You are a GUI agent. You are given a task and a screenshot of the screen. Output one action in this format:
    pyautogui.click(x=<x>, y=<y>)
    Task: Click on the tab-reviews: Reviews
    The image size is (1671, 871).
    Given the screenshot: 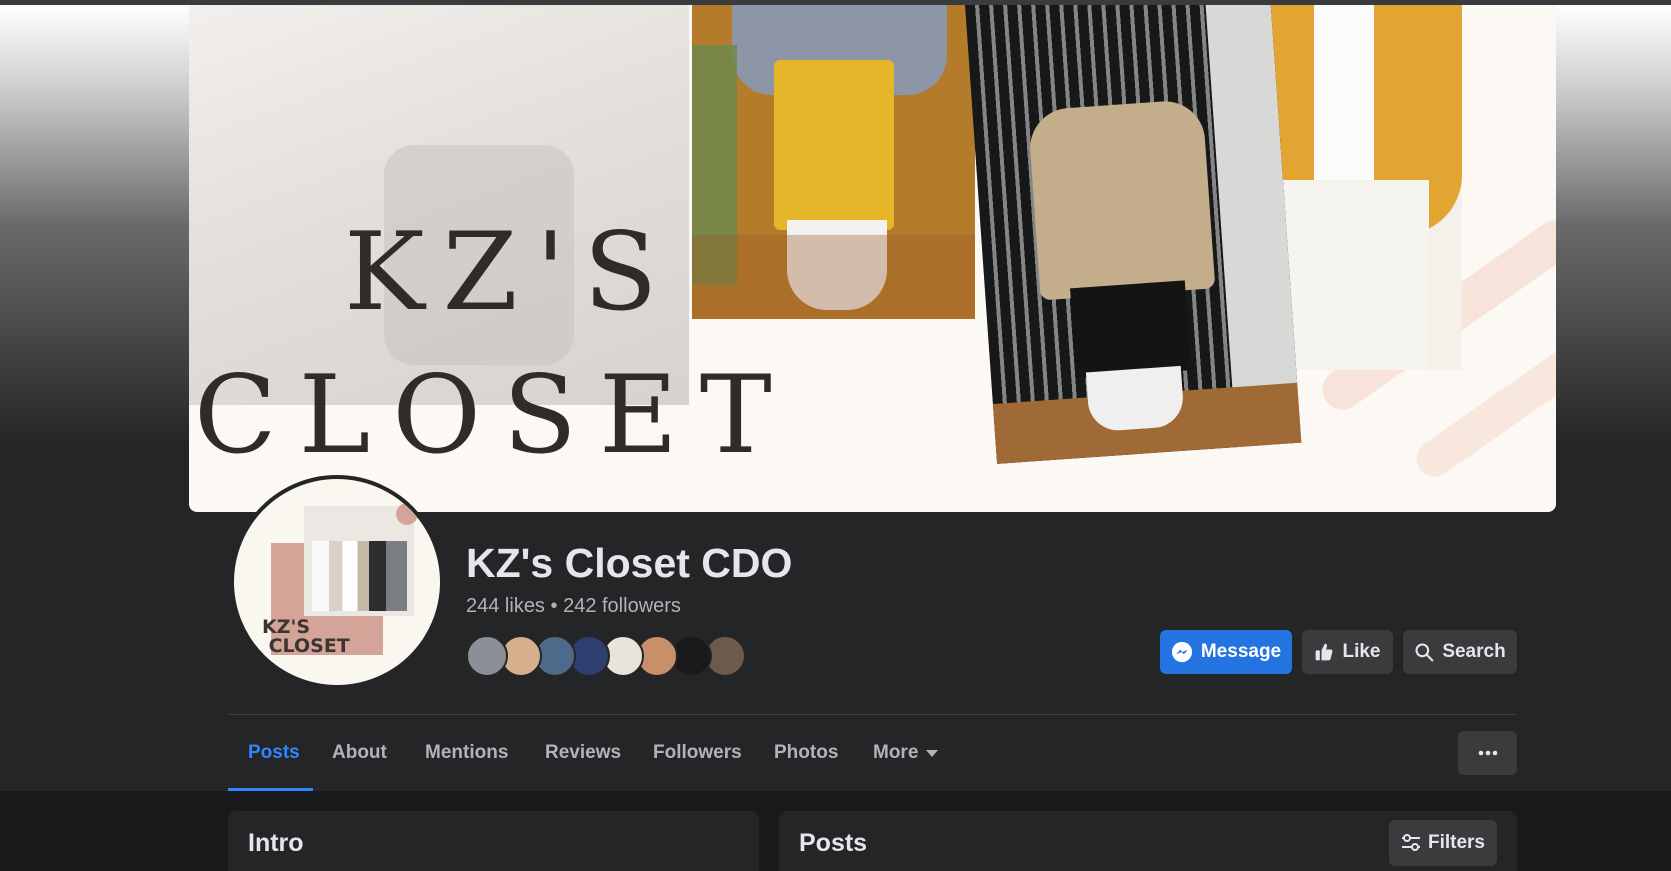 What is the action you would take?
    pyautogui.click(x=583, y=753)
    